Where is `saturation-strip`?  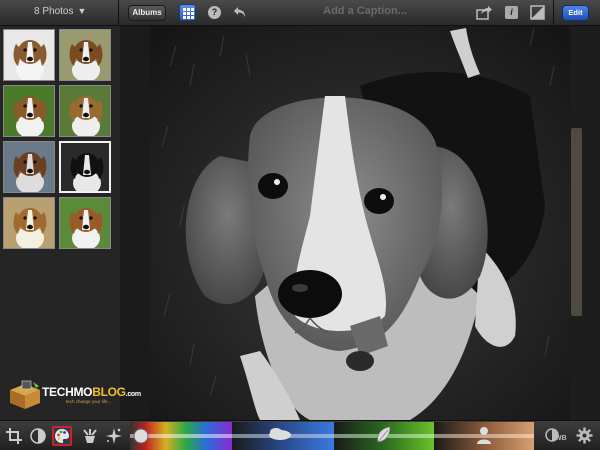
saturation-strip is located at coordinates (181, 436).